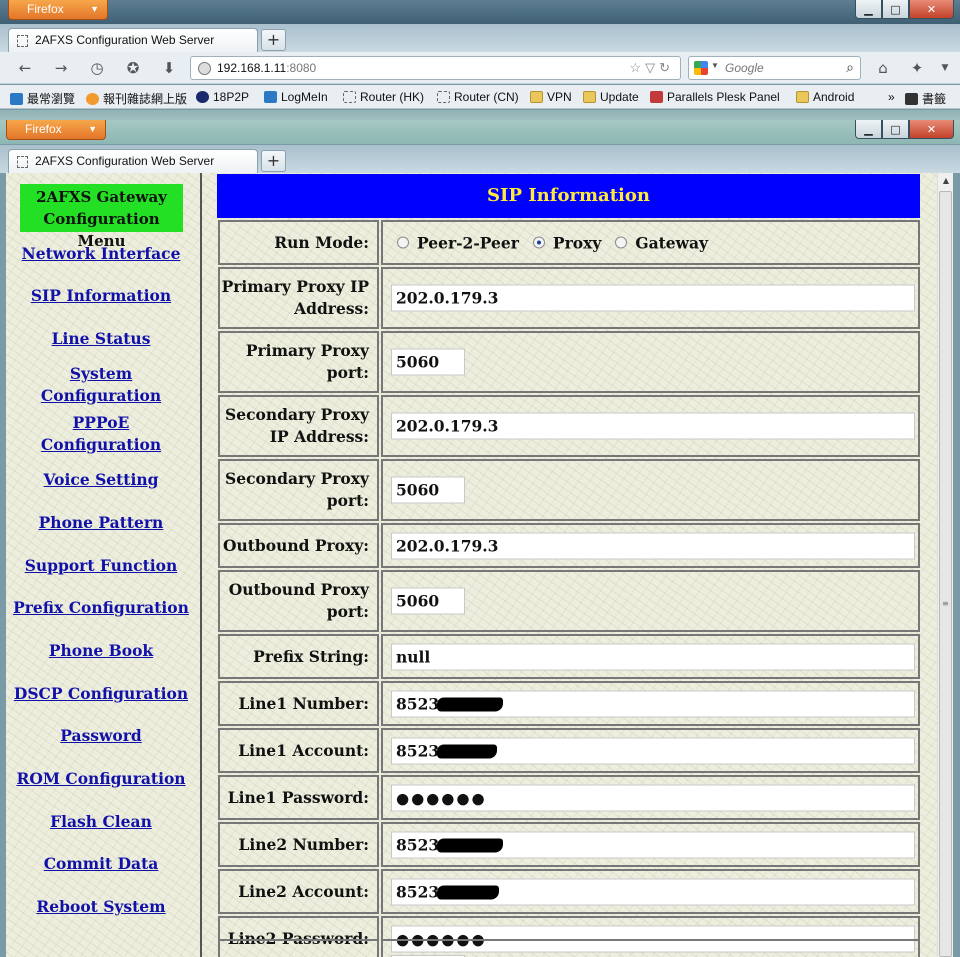 The height and width of the screenshot is (957, 960). I want to click on scroll-up-arrow-icon: ▲, so click(946, 181).